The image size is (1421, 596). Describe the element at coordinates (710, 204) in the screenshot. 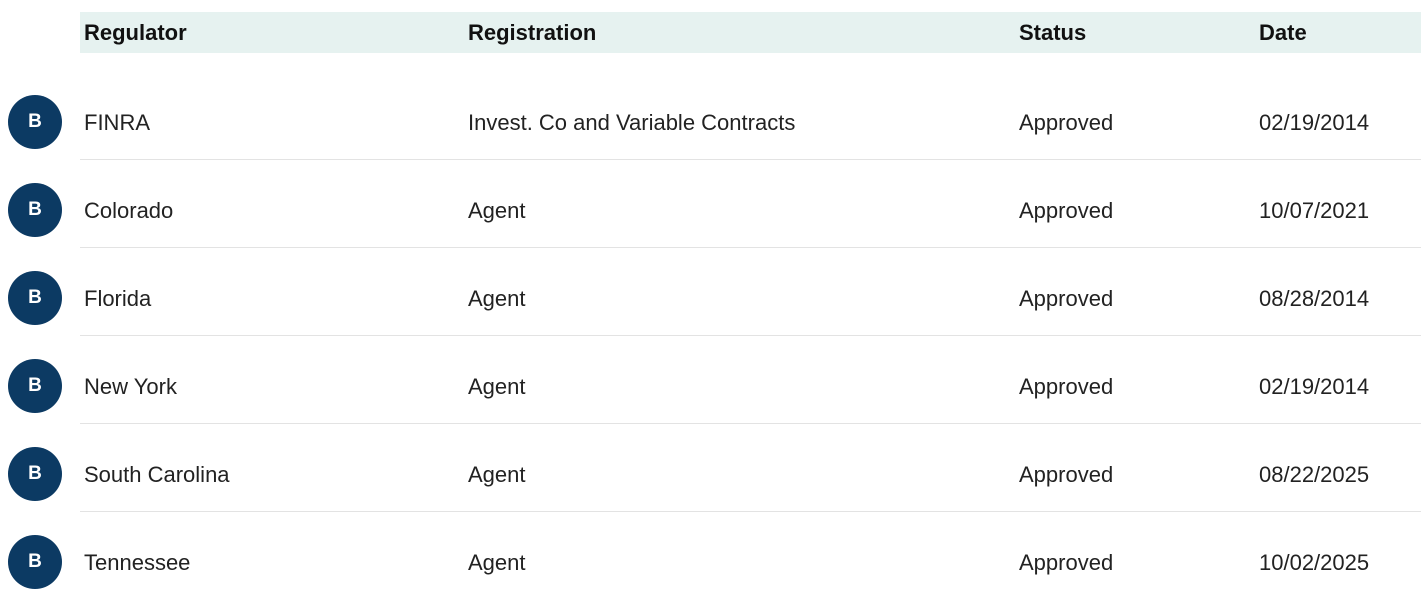

I see `table-row: B Colorado Agent Approved 10/07/2021` at that location.